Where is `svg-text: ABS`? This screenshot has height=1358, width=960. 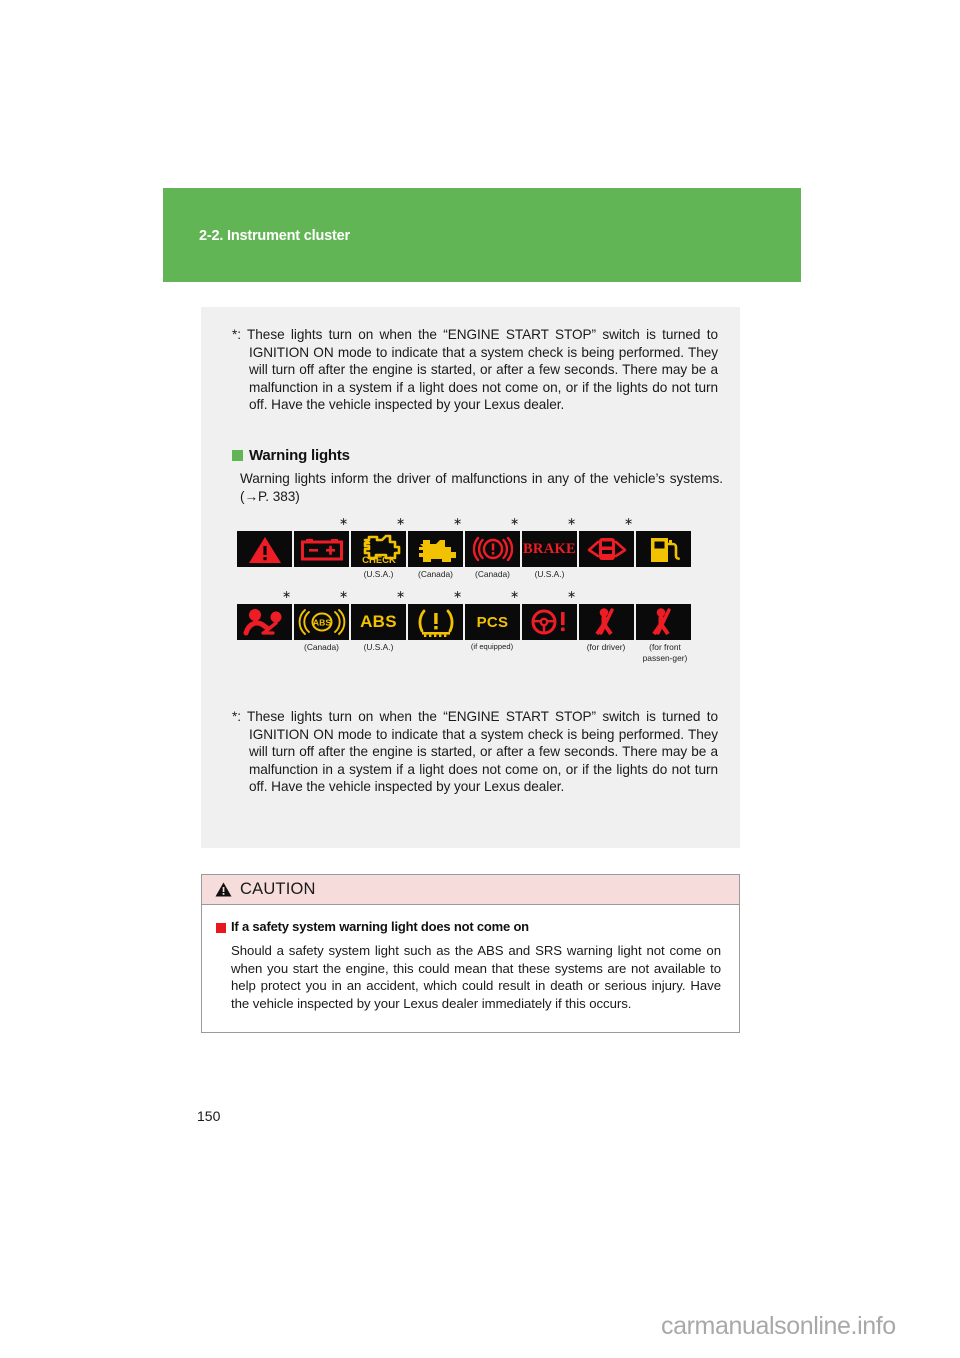
svg-text: ABS is located at coordinates (321, 623).